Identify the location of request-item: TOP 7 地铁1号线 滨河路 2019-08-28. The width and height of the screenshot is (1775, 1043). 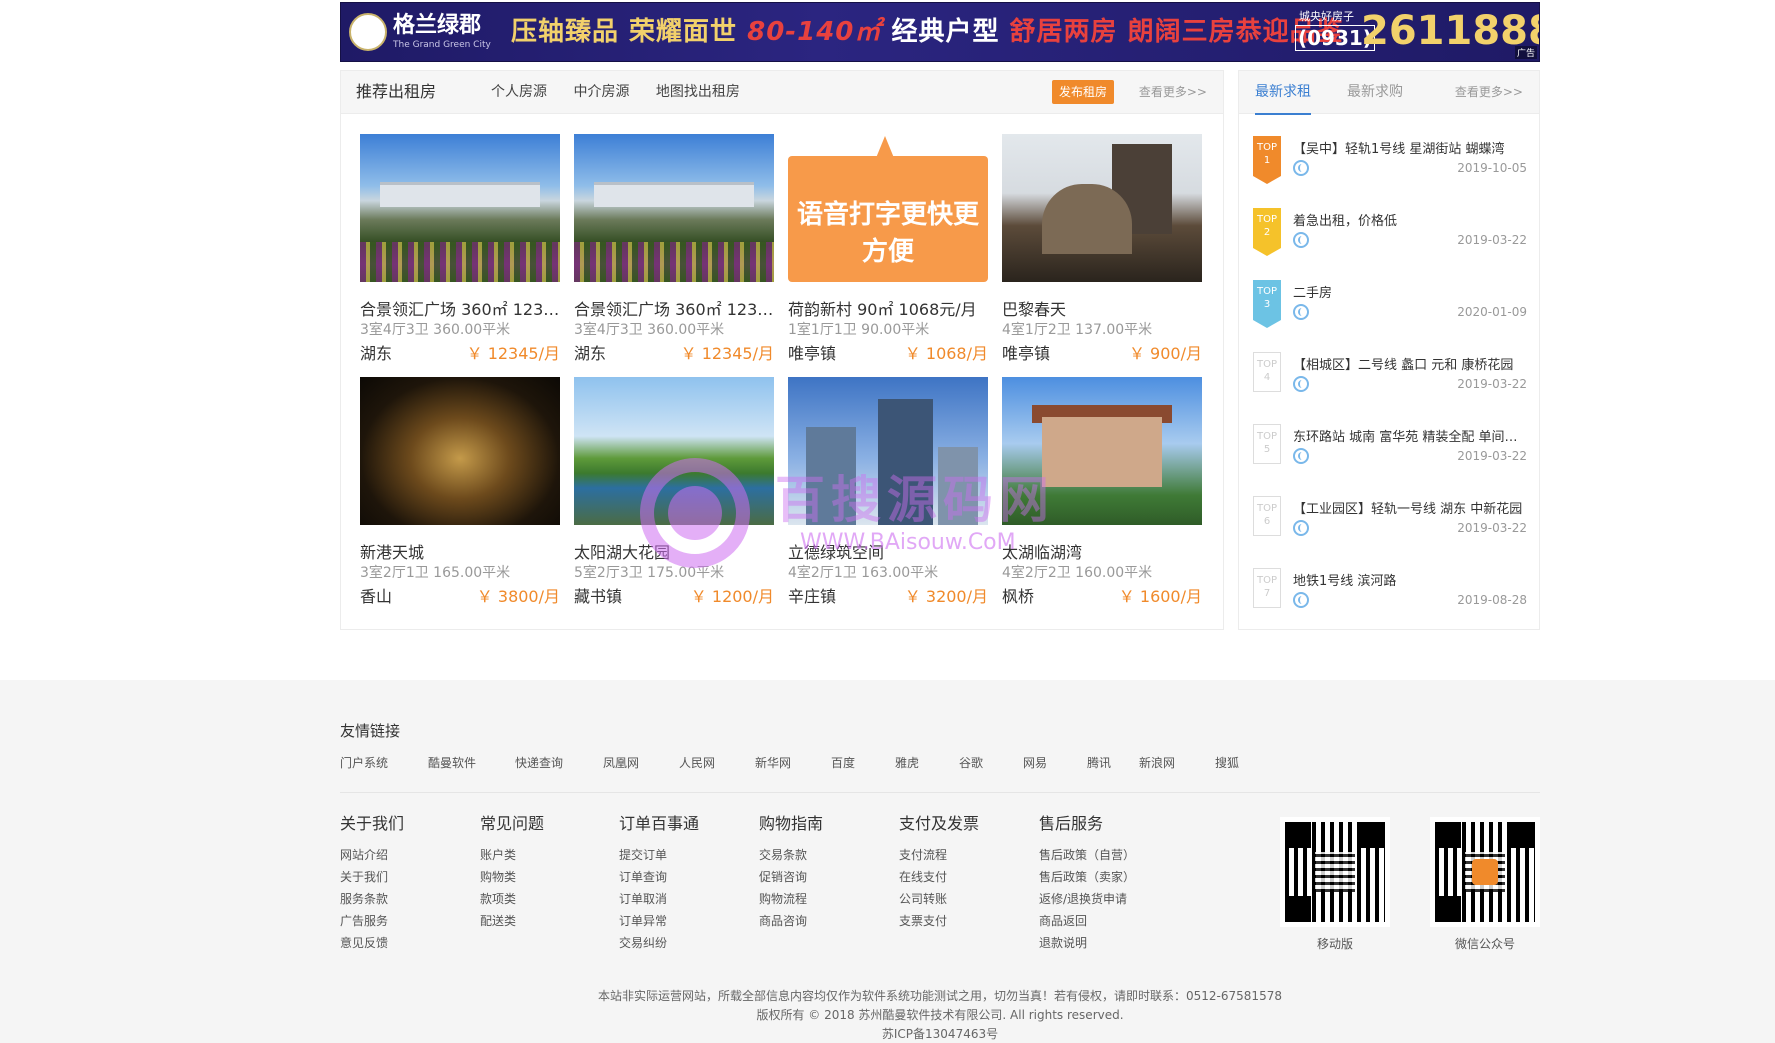
(1390, 598).